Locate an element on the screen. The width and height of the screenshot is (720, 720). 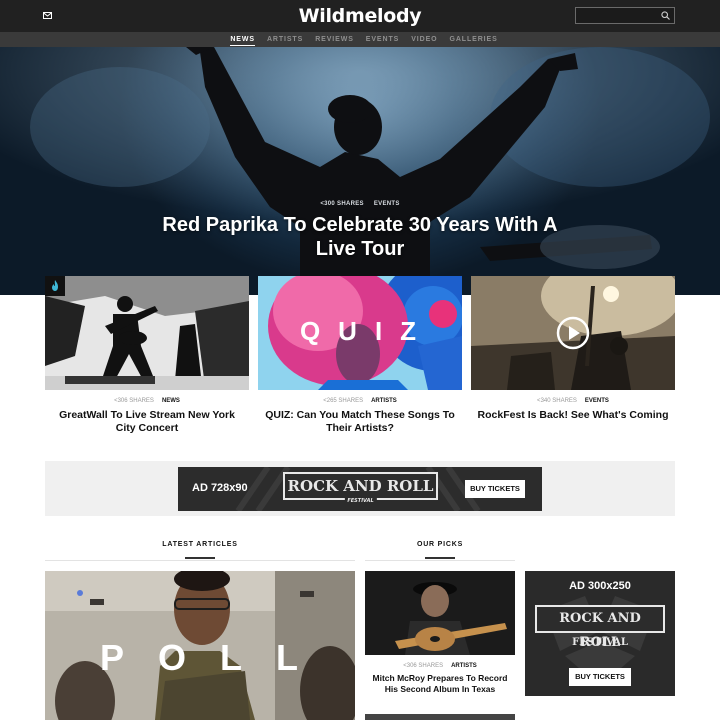
guitarist-photo is located at coordinates (440, 613).